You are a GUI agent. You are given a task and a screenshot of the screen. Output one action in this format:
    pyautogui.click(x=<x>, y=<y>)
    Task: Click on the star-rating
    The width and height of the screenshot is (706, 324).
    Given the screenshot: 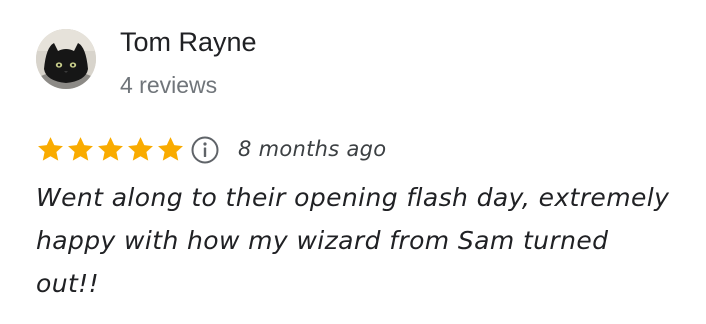 What is the action you would take?
    pyautogui.click(x=110, y=150)
    